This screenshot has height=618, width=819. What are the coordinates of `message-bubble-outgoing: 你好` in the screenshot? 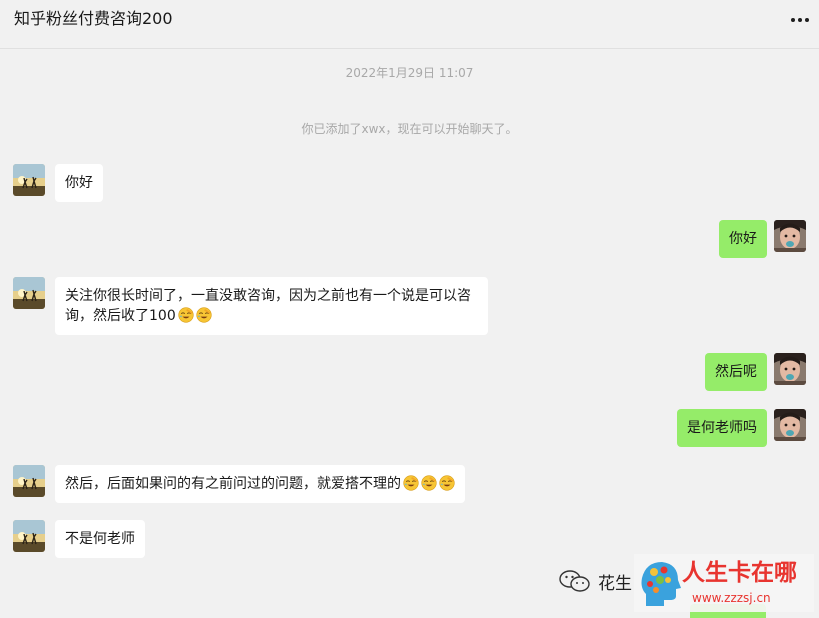 It's located at (743, 239).